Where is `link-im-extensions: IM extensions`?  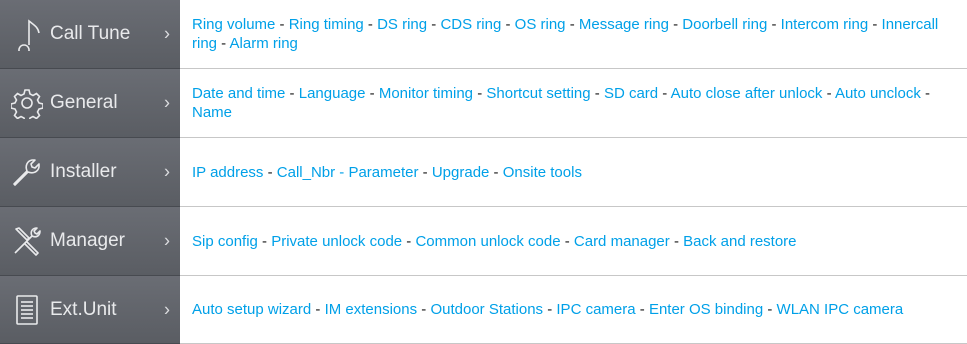 link-im-extensions: IM extensions is located at coordinates (371, 309).